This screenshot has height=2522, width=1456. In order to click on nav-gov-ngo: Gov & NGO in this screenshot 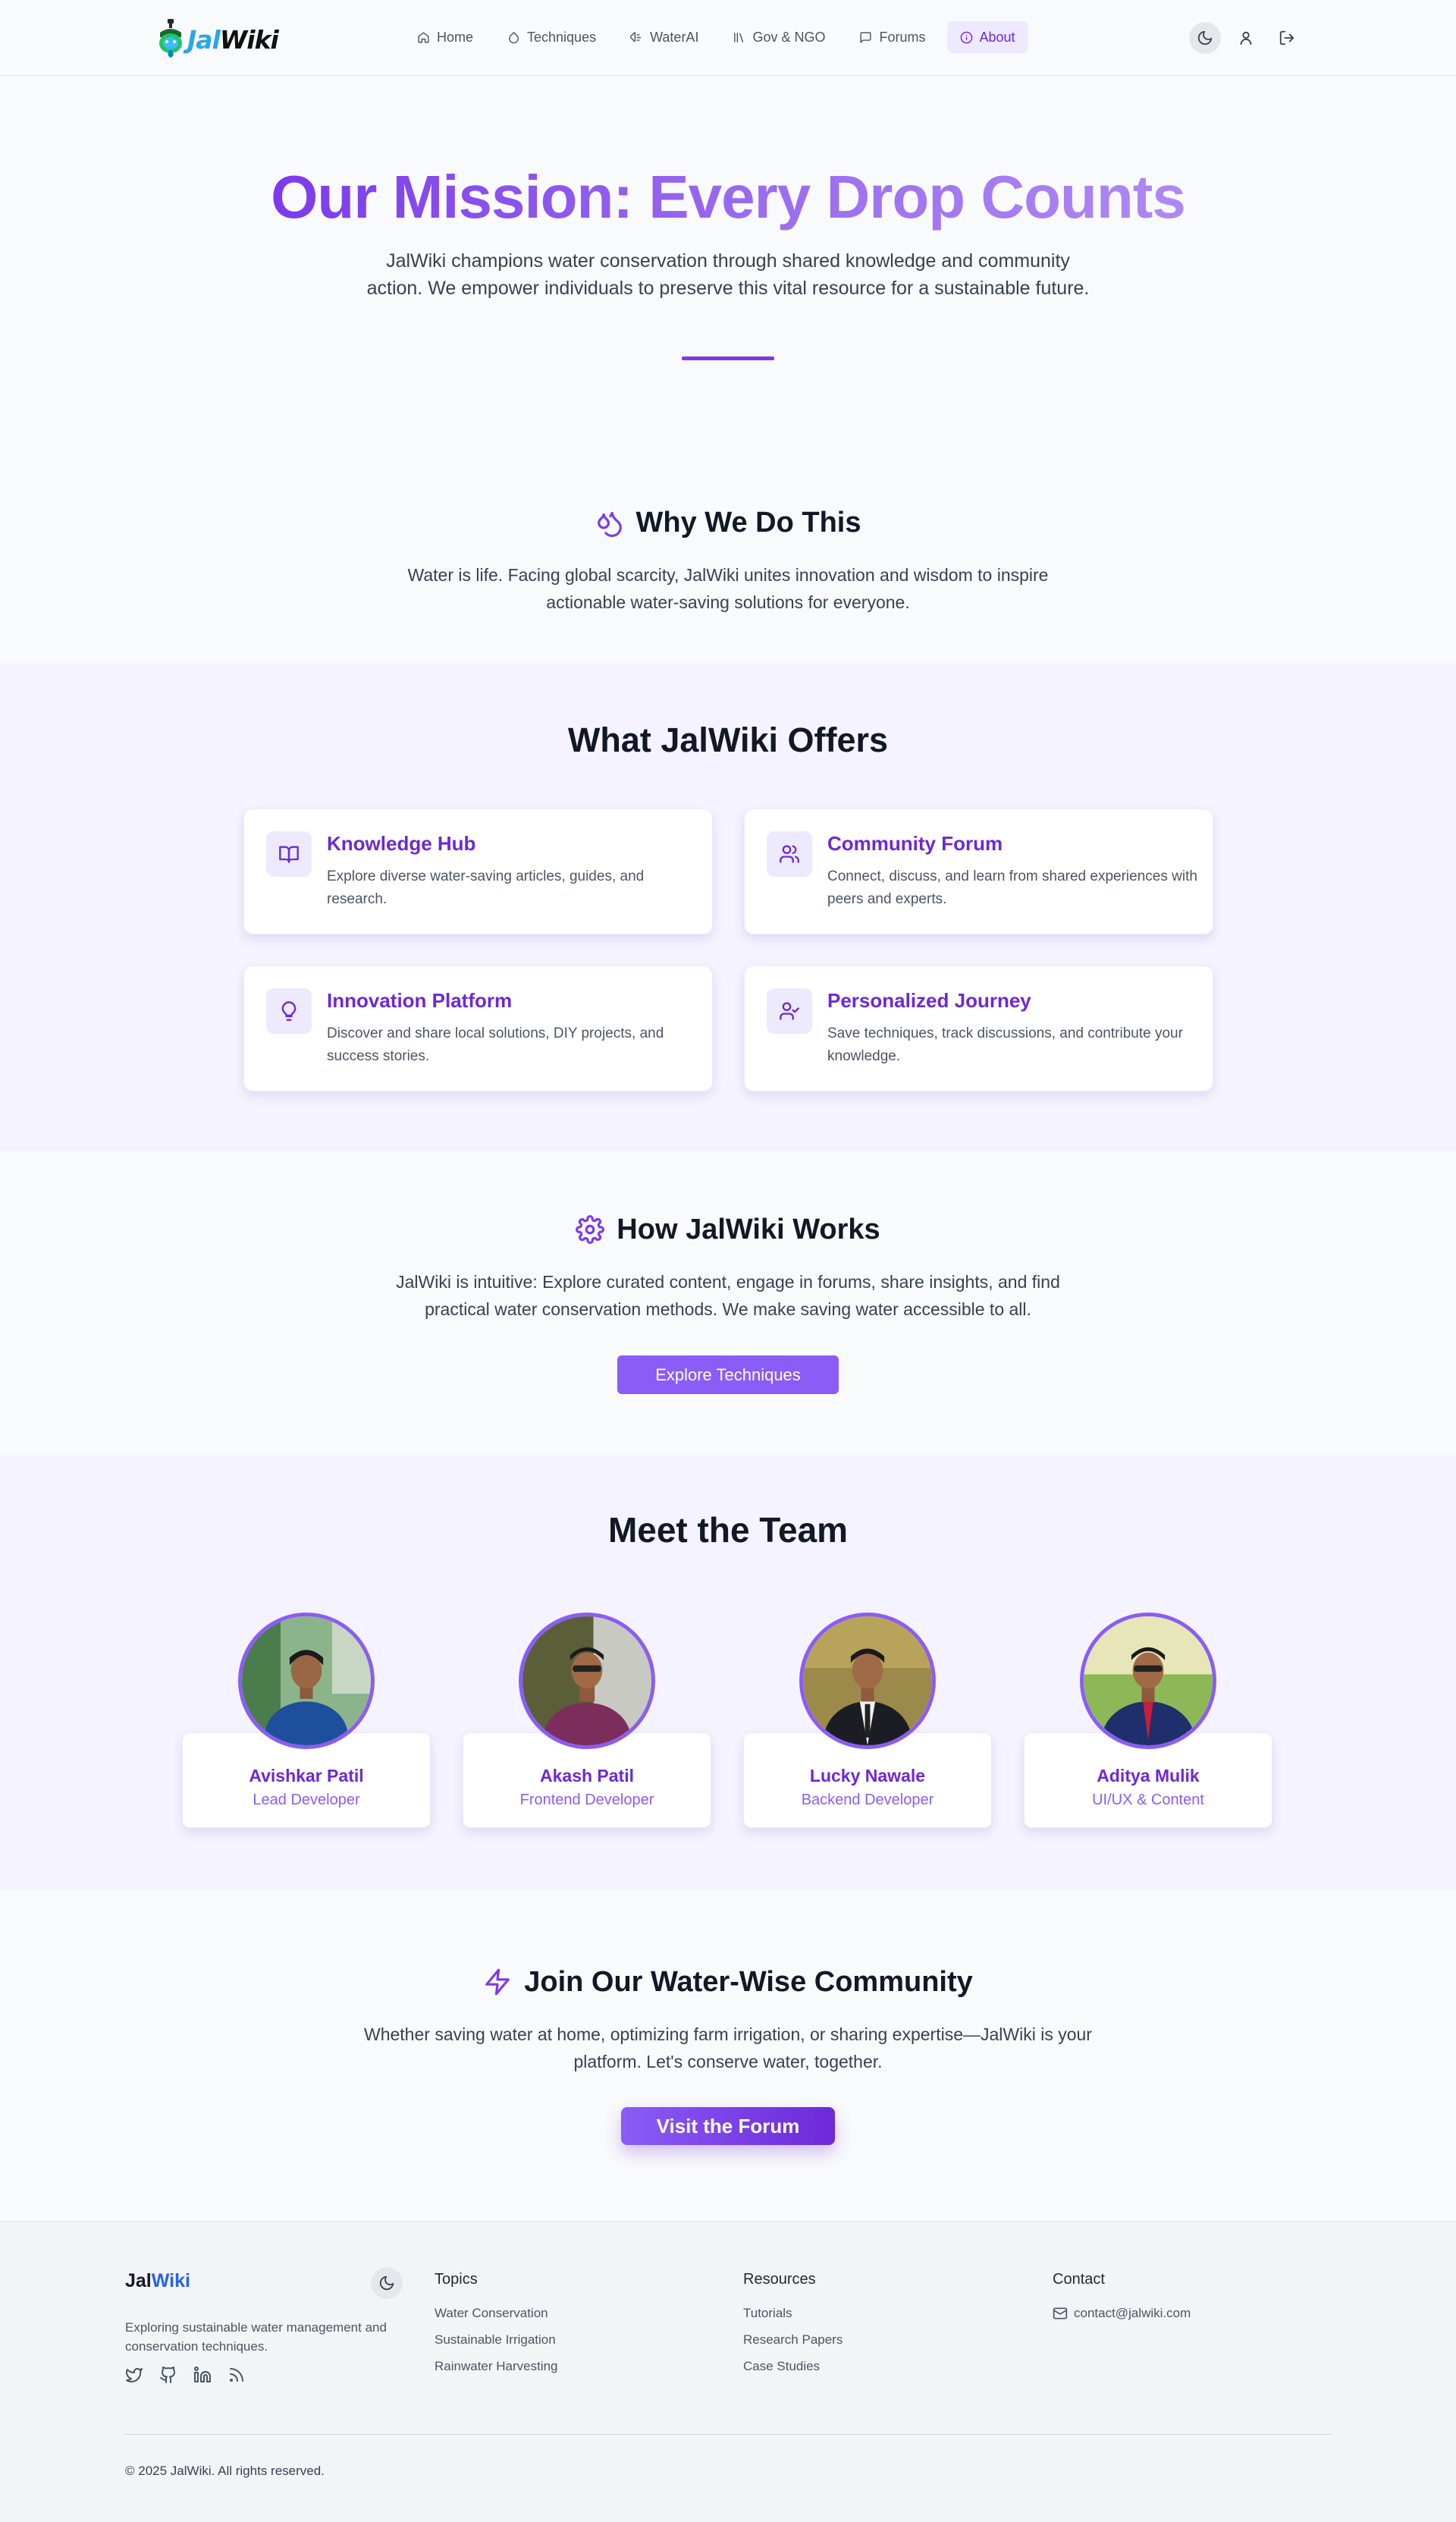, I will do `click(779, 37)`.